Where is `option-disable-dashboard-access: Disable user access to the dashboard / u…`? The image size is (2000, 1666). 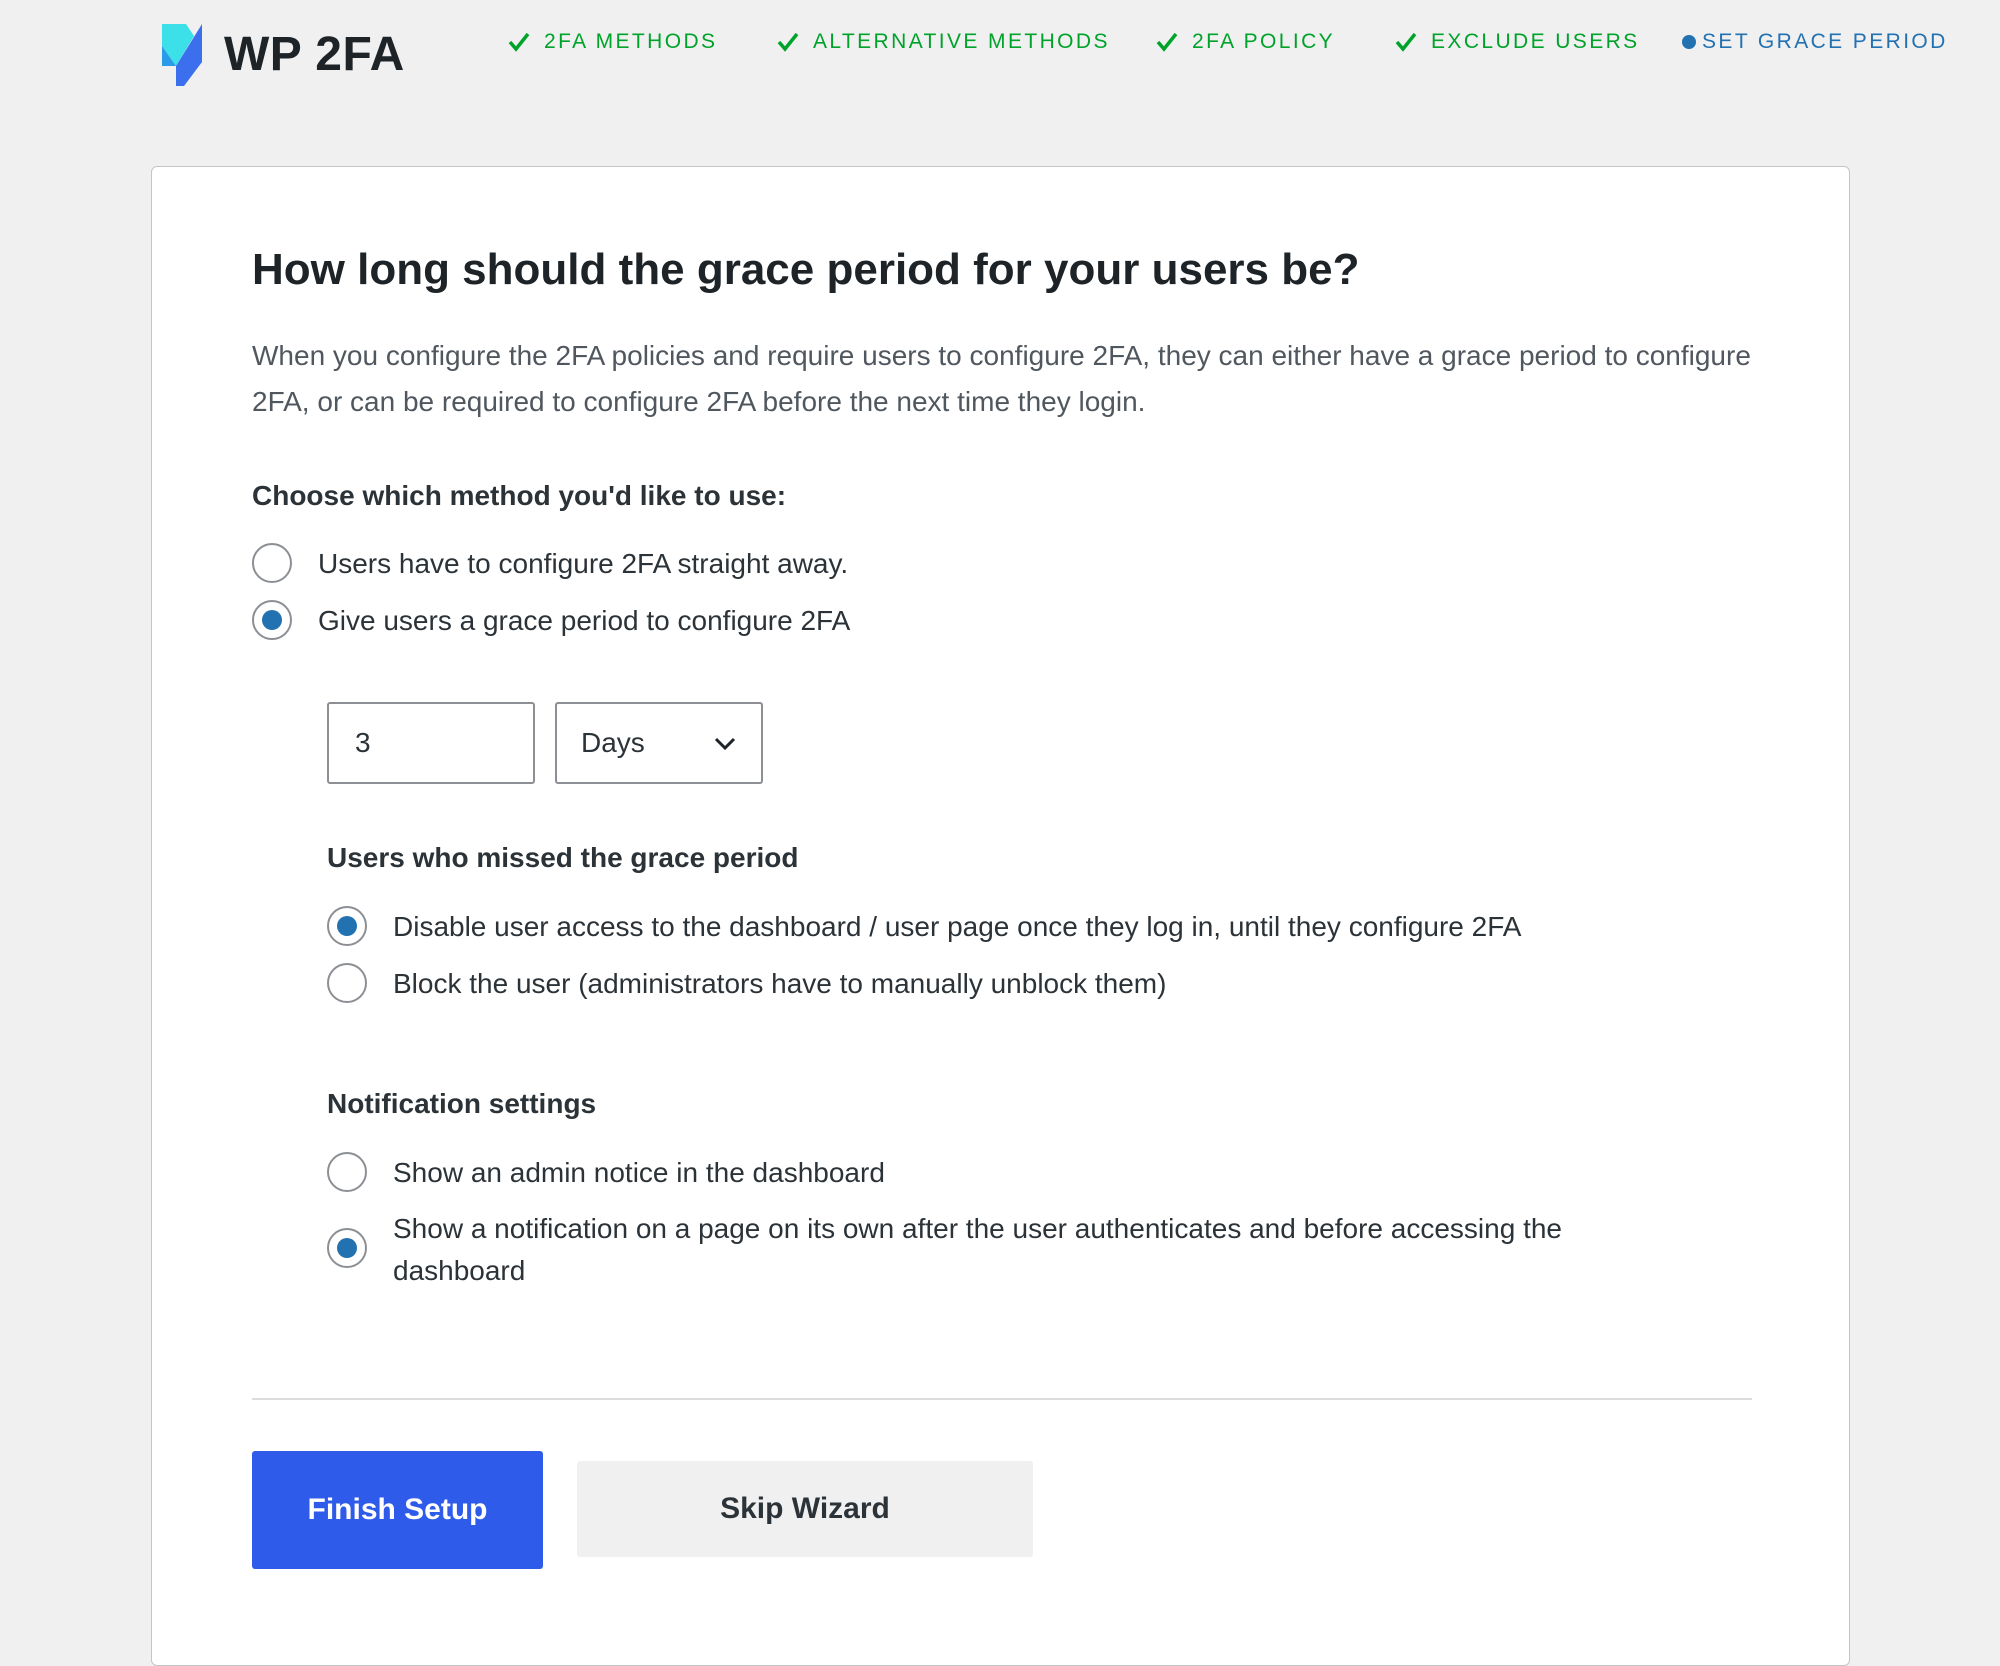 option-disable-dashboard-access: Disable user access to the dashboard / u… is located at coordinates (924, 927).